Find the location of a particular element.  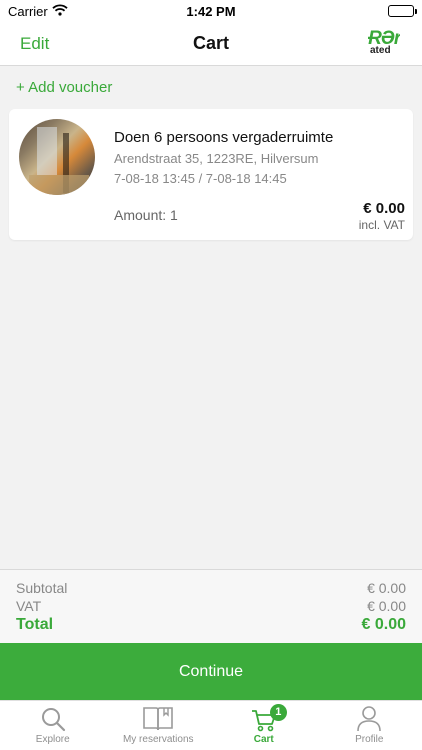

tab-label: Profile is located at coordinates (369, 739).